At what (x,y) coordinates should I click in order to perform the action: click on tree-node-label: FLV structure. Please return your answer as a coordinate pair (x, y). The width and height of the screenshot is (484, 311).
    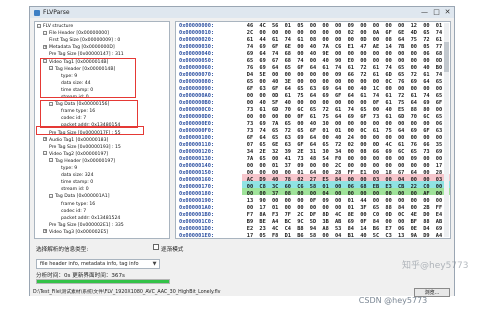
    Looking at the image, I should click on (58, 26).